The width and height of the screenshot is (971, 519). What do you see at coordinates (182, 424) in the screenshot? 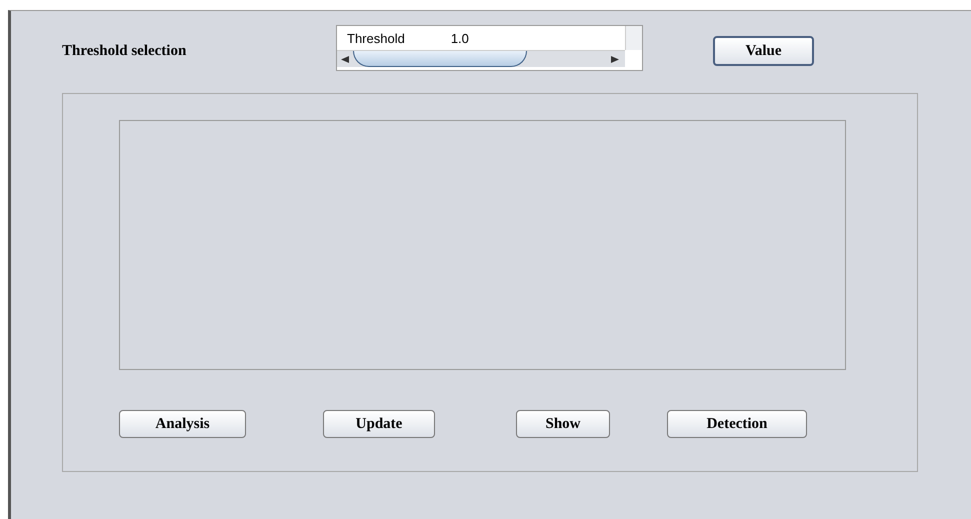
I see `action-button: Analysis` at bounding box center [182, 424].